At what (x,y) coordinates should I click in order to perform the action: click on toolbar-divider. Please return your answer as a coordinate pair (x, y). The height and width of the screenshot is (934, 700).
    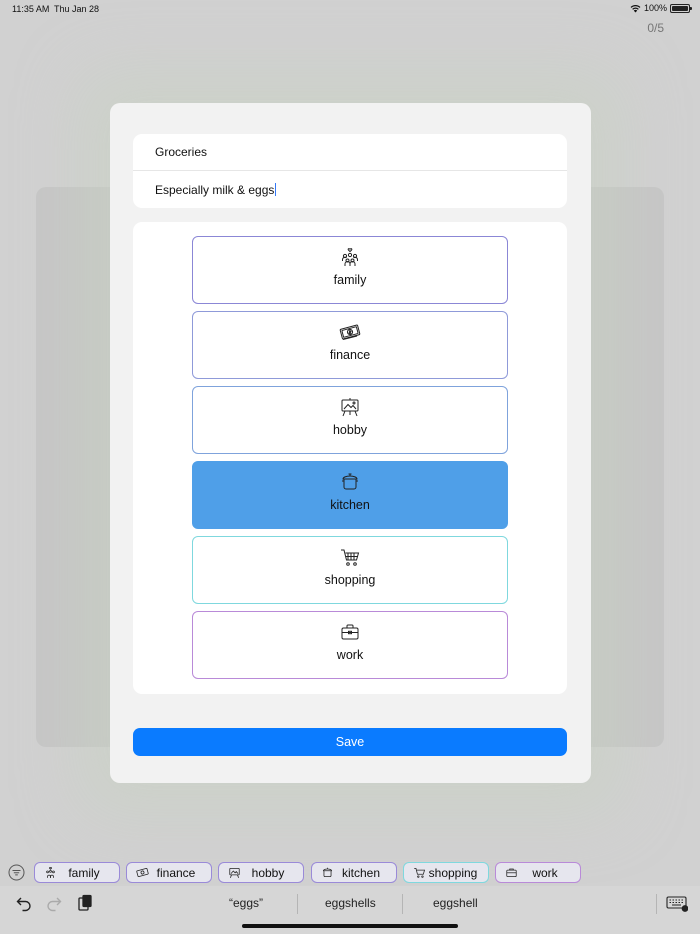
    Looking at the image, I should click on (656, 904).